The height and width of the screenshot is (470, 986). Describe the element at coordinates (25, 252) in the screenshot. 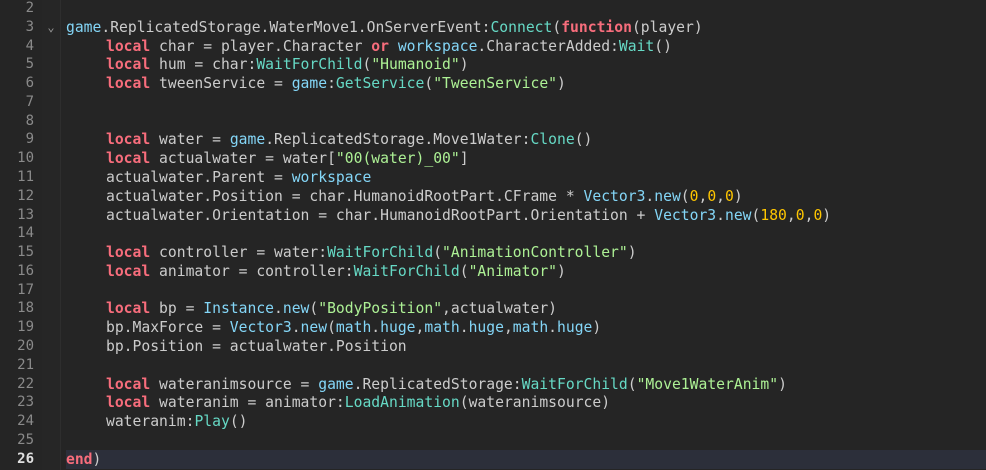

I see `line-number: 15` at that location.